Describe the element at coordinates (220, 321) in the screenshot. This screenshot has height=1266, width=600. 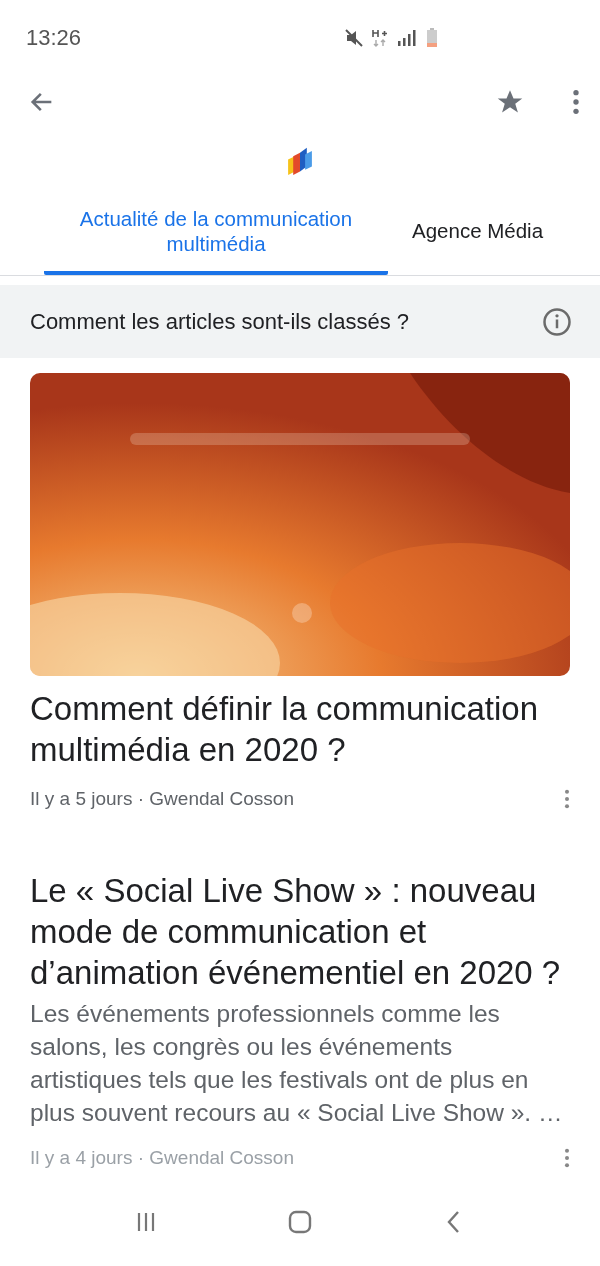
I see `banner-text: Comment les articles sont-ils classés ?` at that location.